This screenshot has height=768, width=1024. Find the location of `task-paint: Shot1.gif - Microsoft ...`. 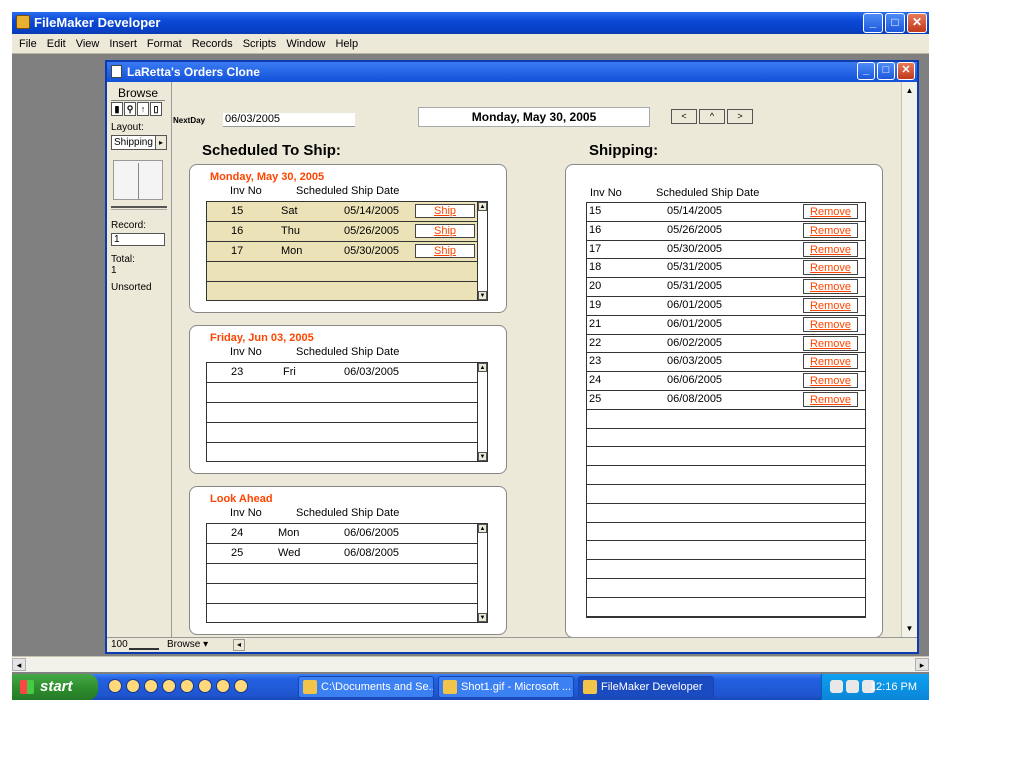

task-paint: Shot1.gif - Microsoft ... is located at coordinates (506, 687).